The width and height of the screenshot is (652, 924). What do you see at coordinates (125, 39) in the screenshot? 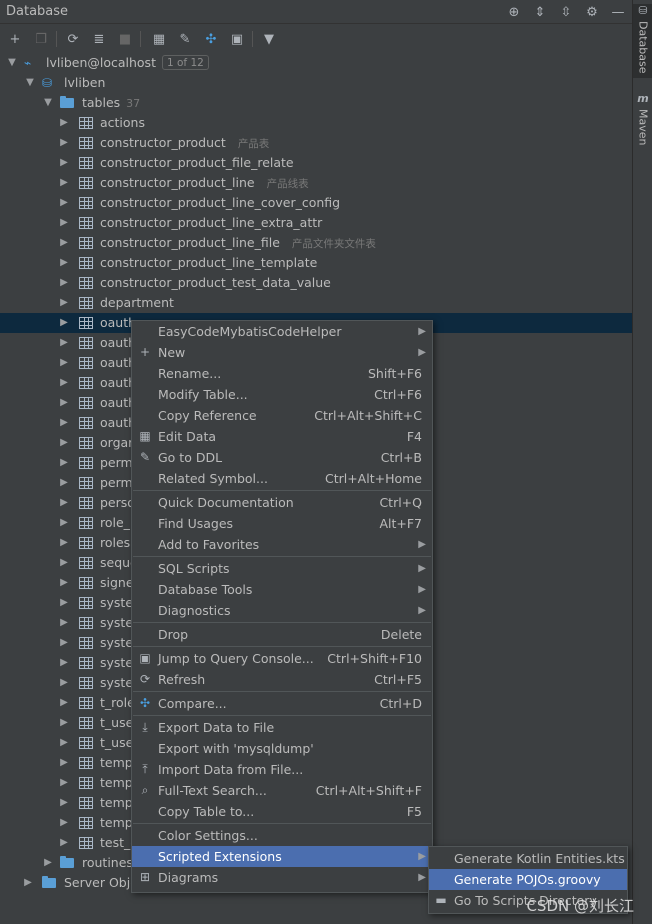
I see `stop-icon: ■` at bounding box center [125, 39].